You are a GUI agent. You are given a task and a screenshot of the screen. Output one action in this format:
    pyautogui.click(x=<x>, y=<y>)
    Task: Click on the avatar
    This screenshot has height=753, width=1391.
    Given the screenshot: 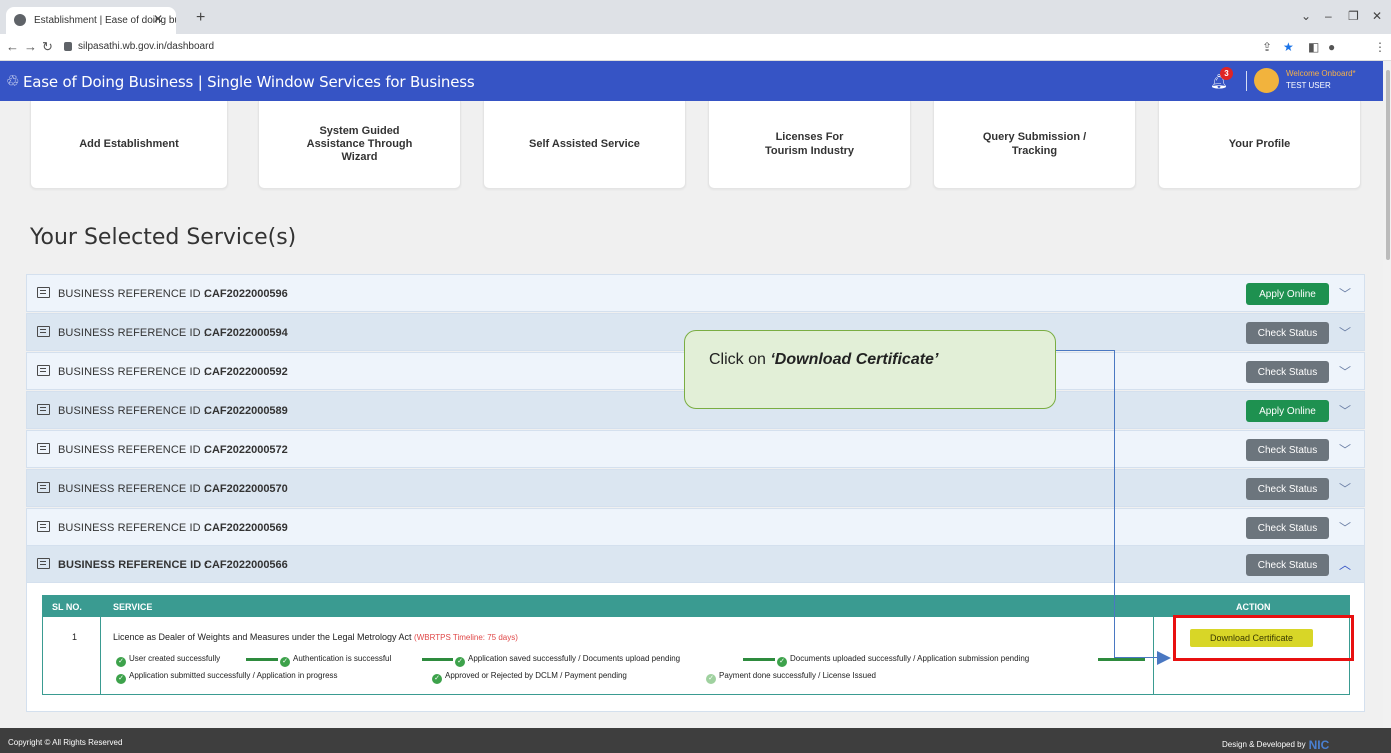 What is the action you would take?
    pyautogui.click(x=1266, y=80)
    